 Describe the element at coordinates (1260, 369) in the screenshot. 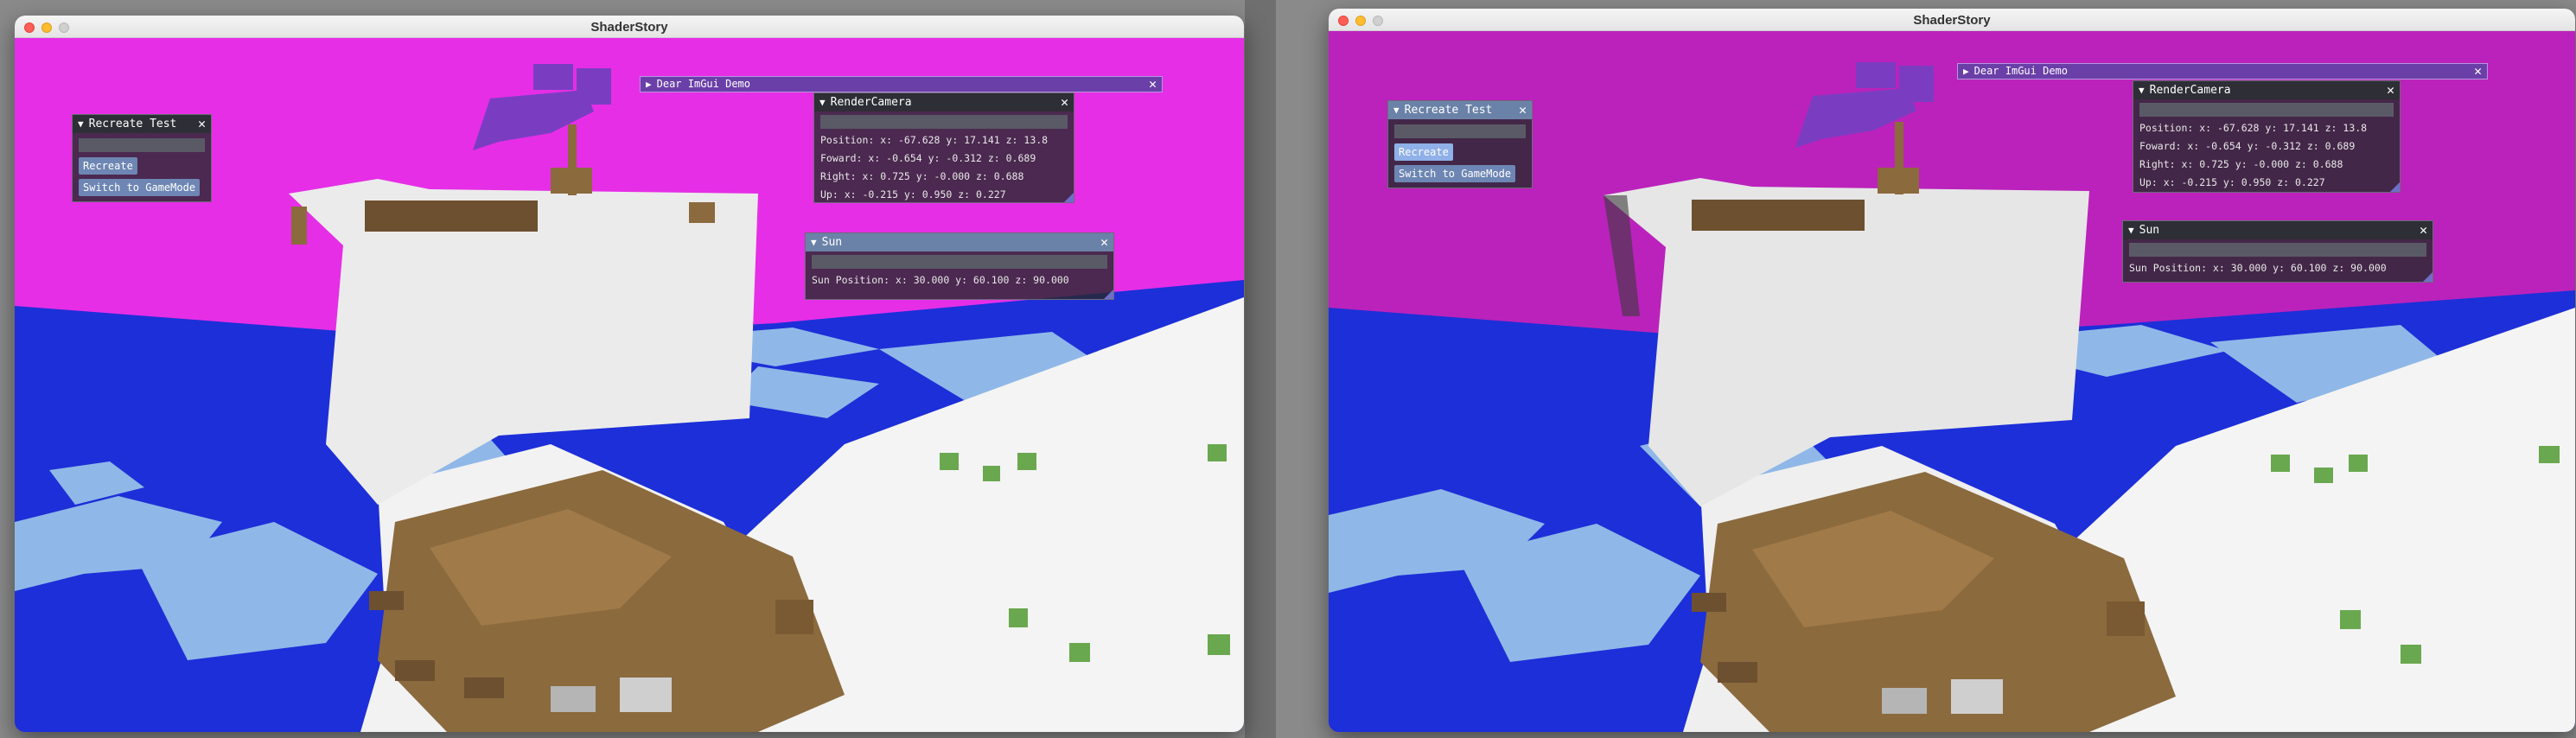

I see `desktop-gap` at that location.